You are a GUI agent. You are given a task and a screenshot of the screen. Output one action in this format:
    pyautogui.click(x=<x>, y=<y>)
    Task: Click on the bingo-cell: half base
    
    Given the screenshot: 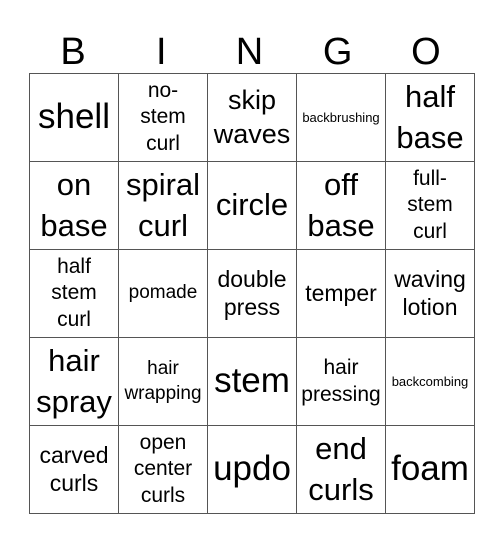 What is the action you would take?
    pyautogui.click(x=430, y=117)
    